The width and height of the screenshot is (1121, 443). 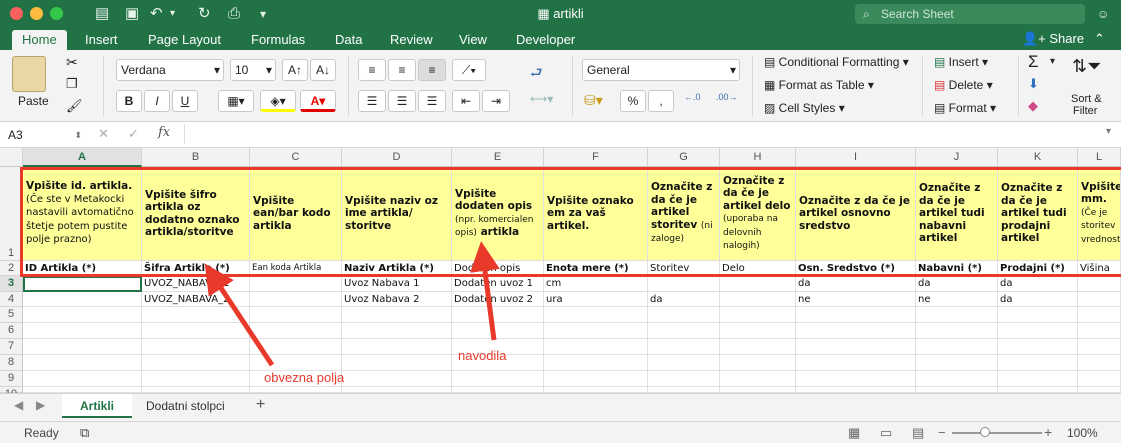 What do you see at coordinates (482, 355) in the screenshot?
I see `annotation-instructions: navodila` at bounding box center [482, 355].